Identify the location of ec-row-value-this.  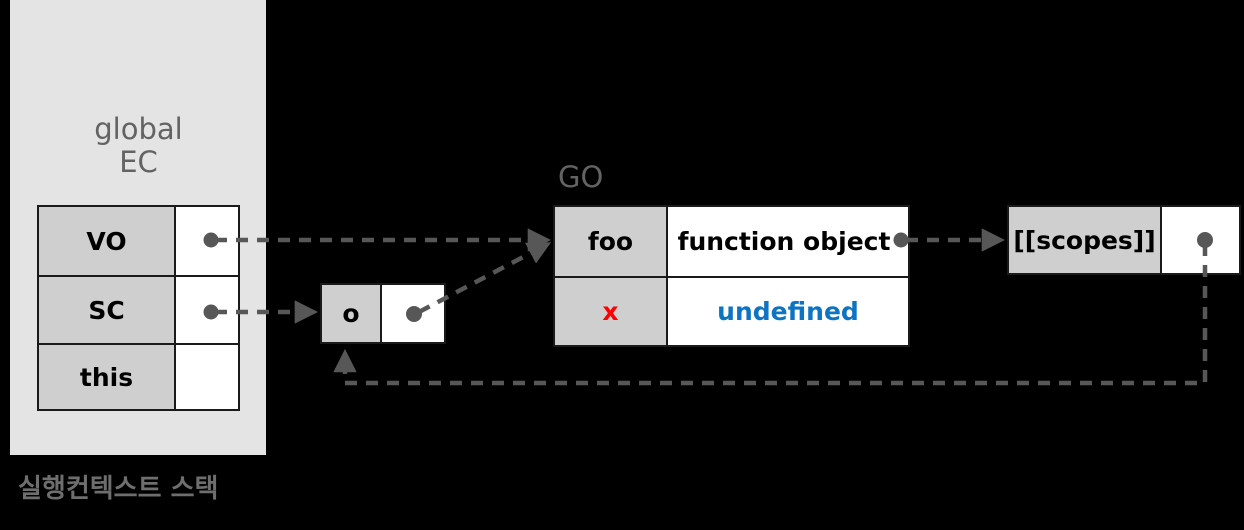
(207, 377).